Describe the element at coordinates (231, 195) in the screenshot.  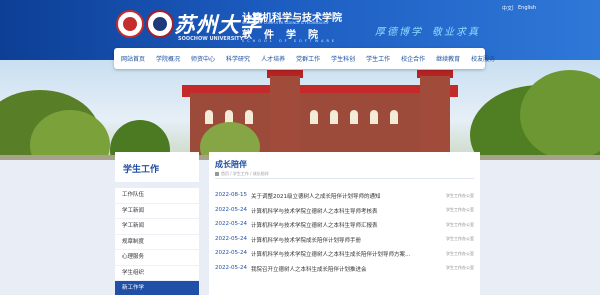
I see `news-date: 2022-08-15` at that location.